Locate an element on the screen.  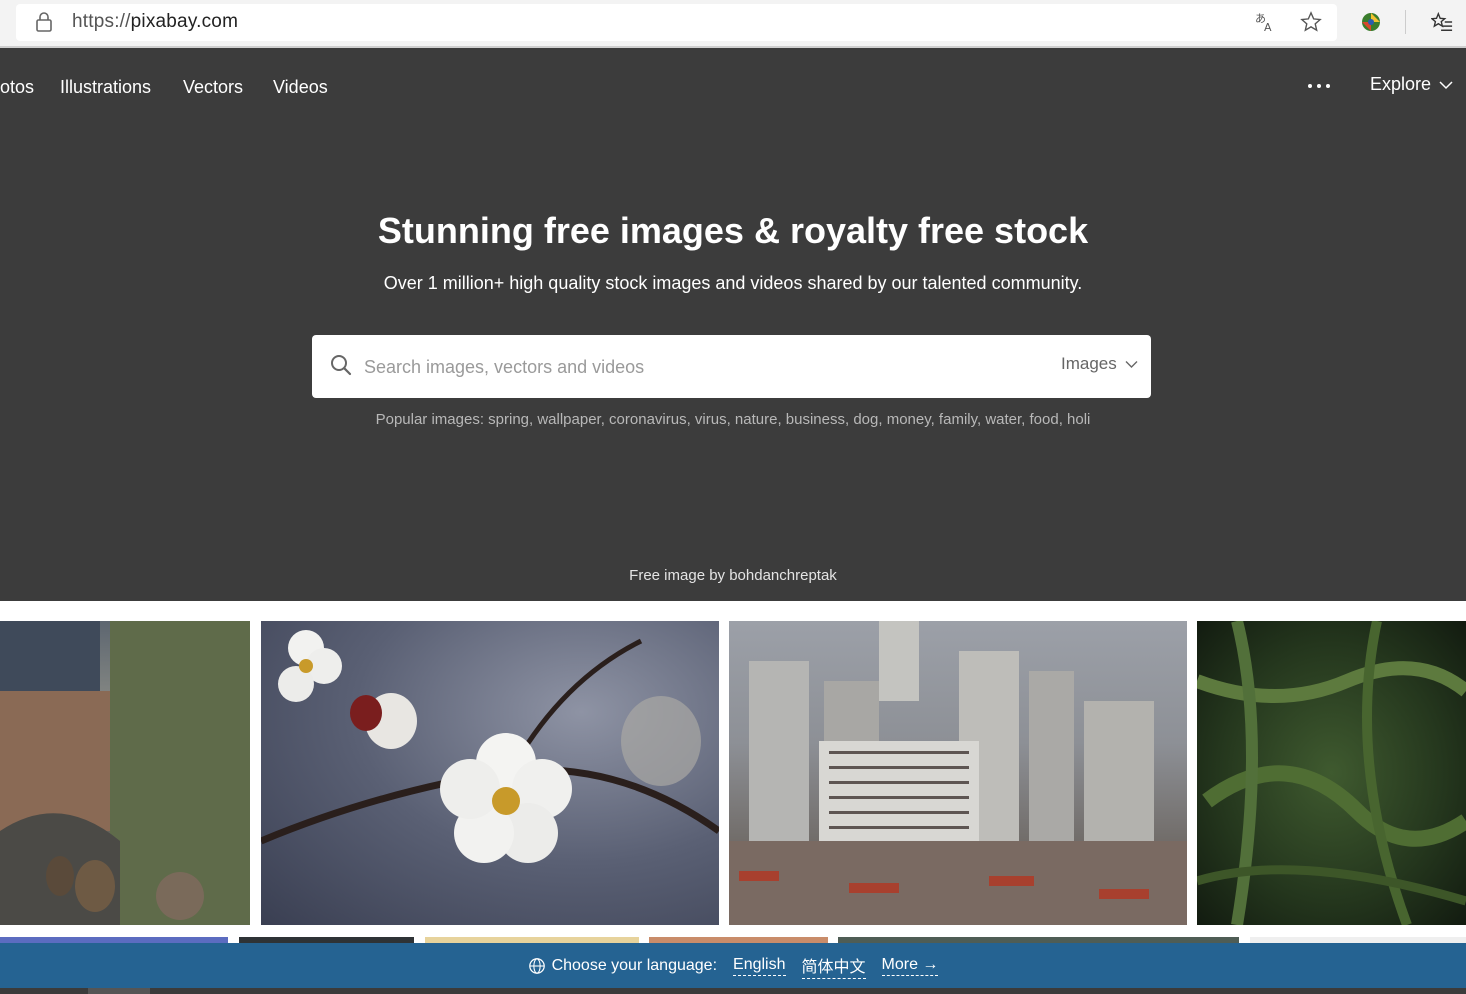
search-icon is located at coordinates (341, 365).